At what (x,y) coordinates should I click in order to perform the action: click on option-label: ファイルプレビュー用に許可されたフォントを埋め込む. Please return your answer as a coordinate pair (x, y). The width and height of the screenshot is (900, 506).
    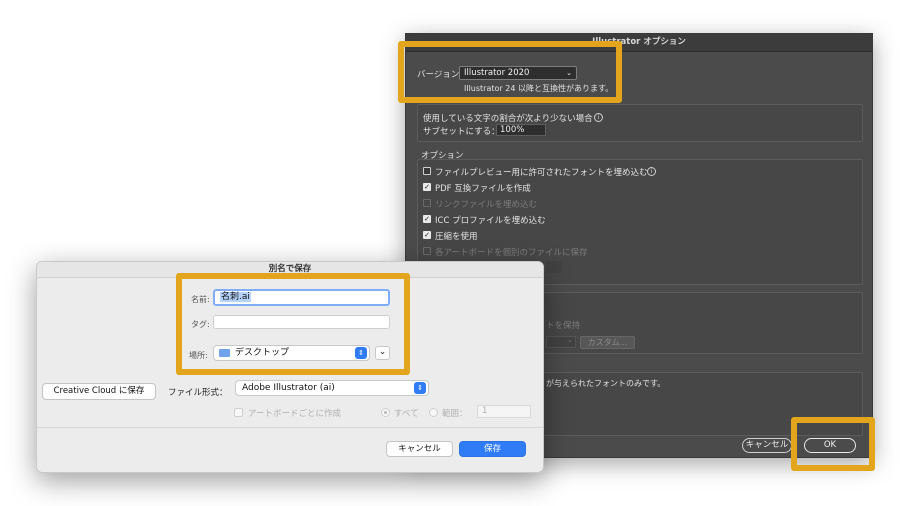
    Looking at the image, I should click on (541, 173).